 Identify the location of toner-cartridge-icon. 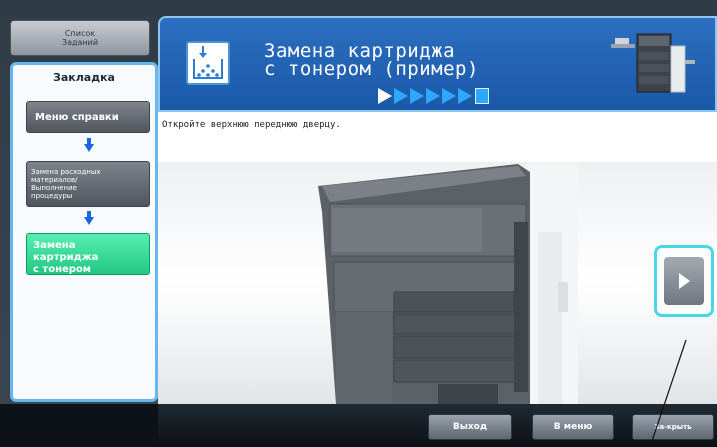
(208, 63).